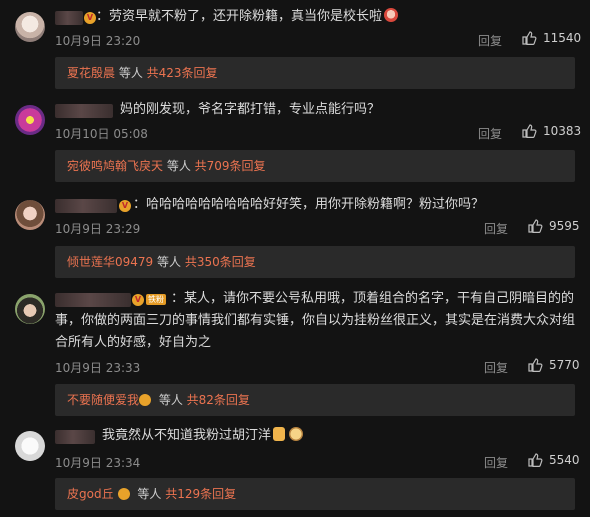 The width and height of the screenshot is (590, 517). Describe the element at coordinates (98, 41) in the screenshot. I see `comment-time: 10月9日 23:20` at that location.